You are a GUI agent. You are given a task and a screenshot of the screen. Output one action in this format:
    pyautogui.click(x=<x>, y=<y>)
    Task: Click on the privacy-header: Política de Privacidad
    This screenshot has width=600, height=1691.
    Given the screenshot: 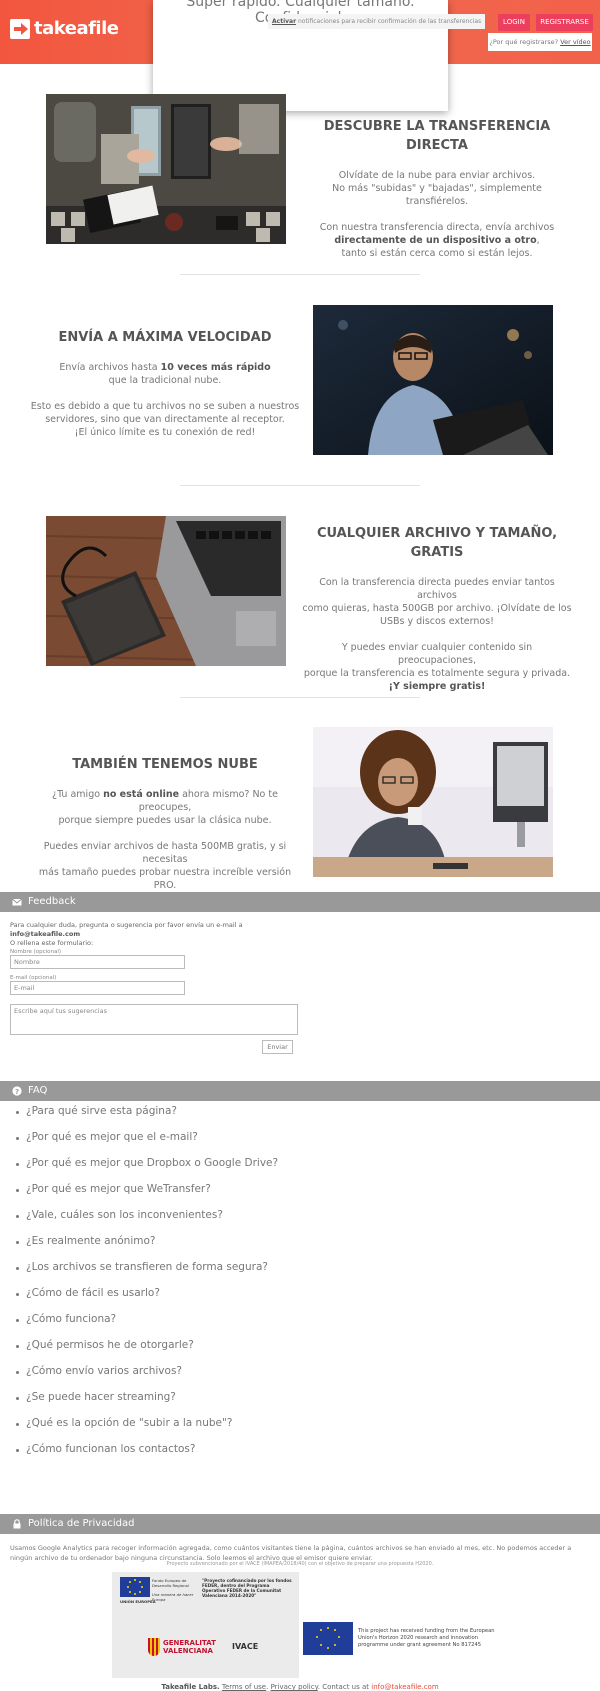 What is the action you would take?
    pyautogui.click(x=300, y=1524)
    